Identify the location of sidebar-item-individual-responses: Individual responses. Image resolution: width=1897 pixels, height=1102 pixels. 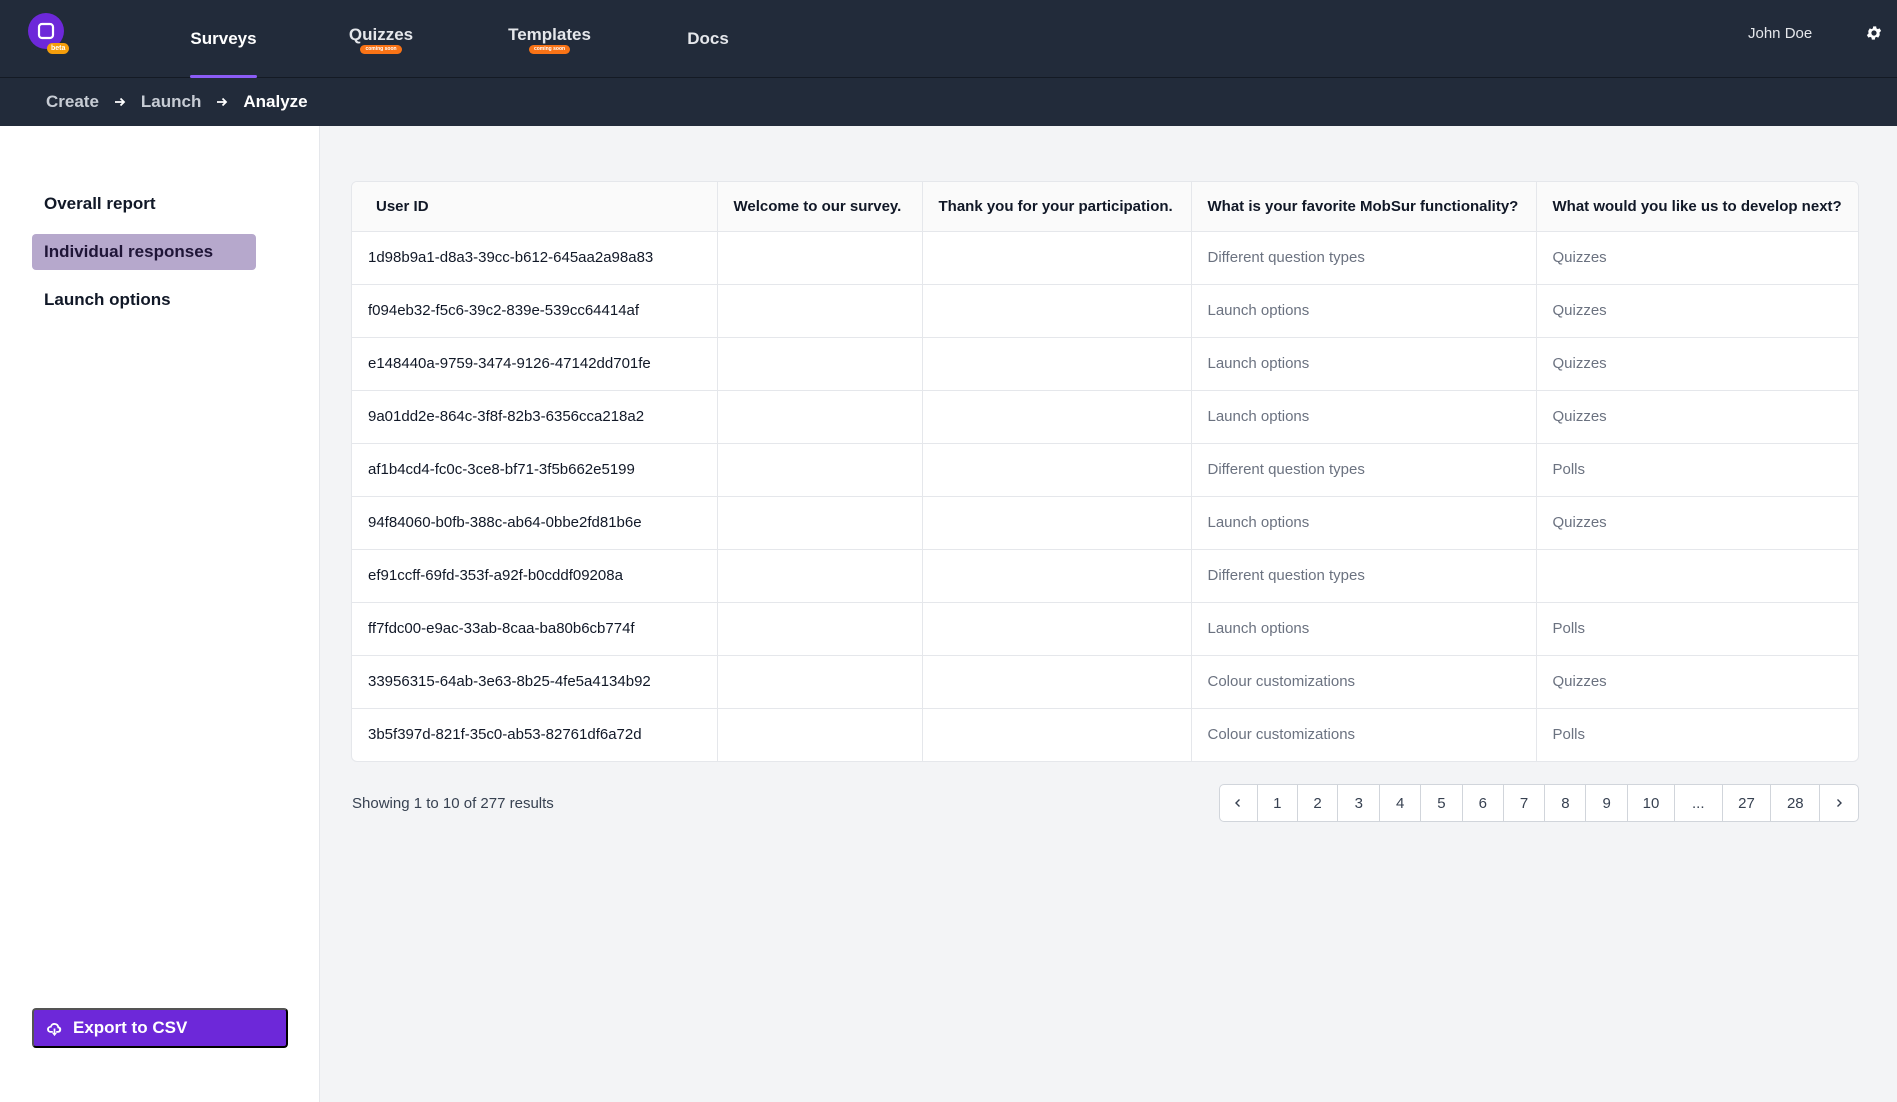
(144, 252).